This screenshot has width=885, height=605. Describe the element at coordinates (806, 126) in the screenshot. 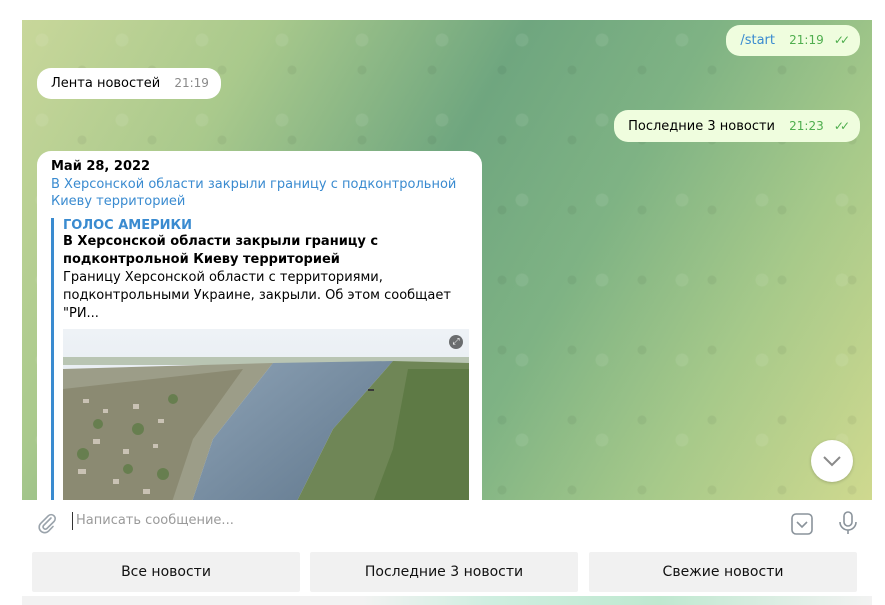

I see `message-time: 21:23` at that location.